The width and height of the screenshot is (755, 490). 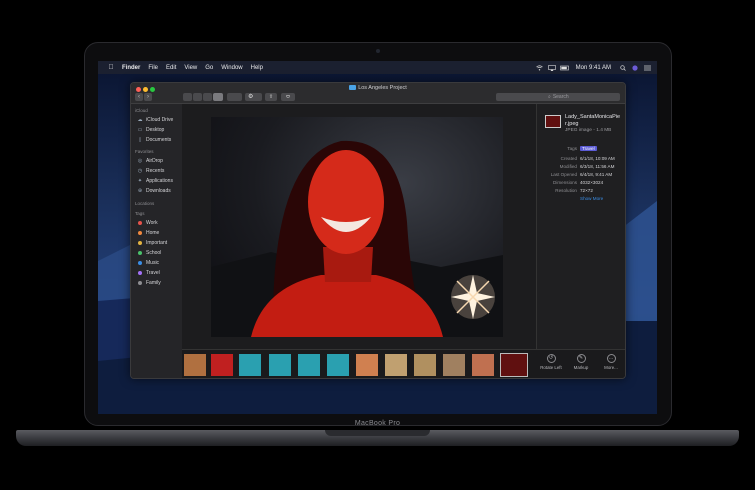 I want to click on rotate-left-icon: ↺, so click(x=551, y=358).